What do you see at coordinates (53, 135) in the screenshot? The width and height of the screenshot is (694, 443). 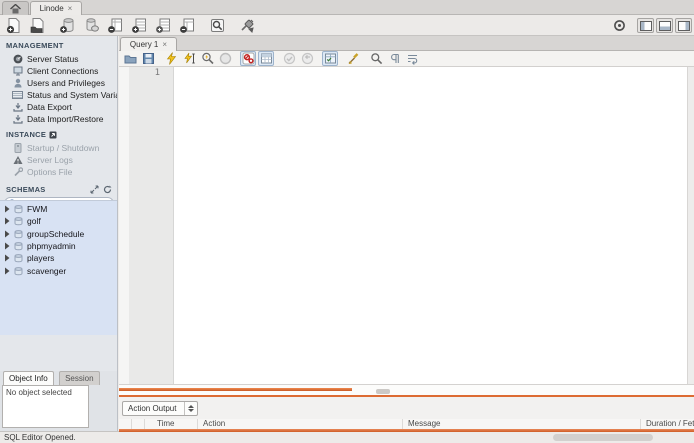 I see `instance-icon` at bounding box center [53, 135].